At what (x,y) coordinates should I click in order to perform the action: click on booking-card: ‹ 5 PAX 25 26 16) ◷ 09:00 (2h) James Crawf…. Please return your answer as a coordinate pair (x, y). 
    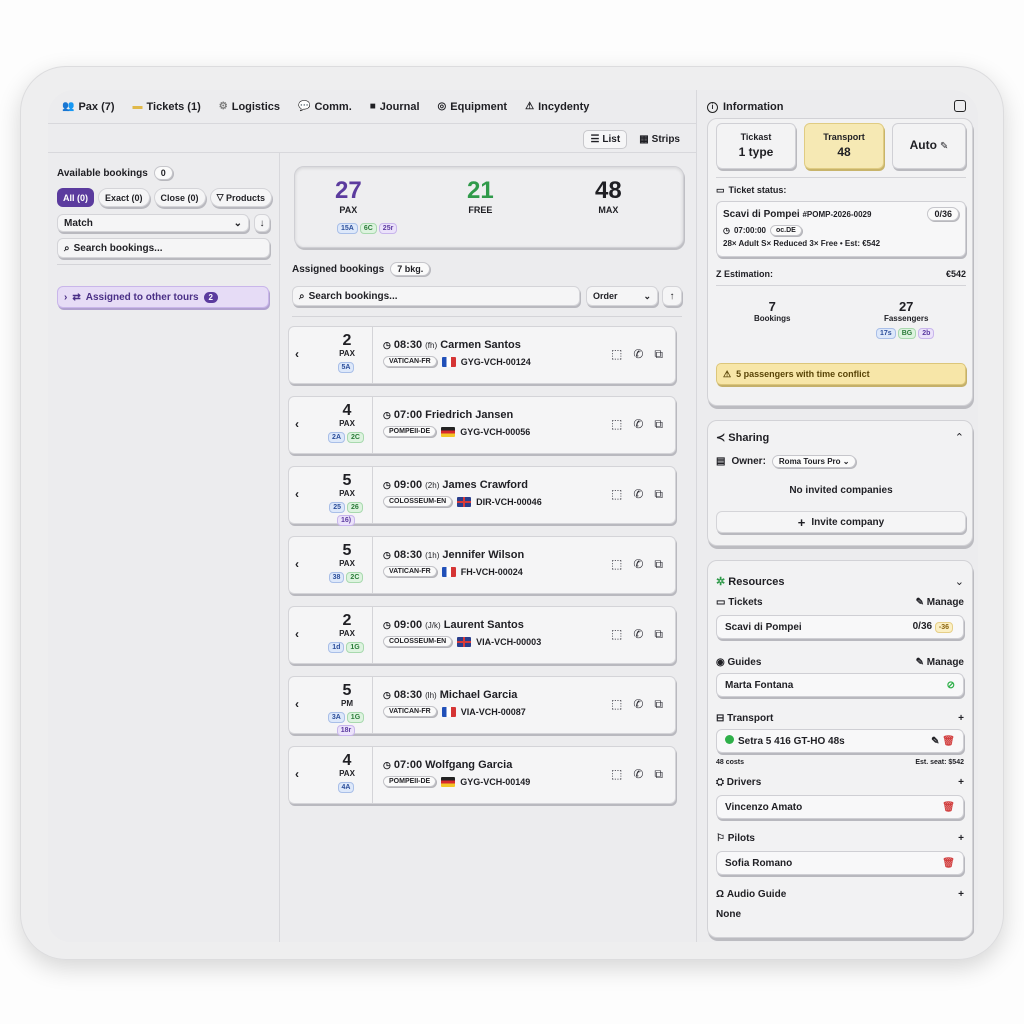
    Looking at the image, I should click on (482, 496).